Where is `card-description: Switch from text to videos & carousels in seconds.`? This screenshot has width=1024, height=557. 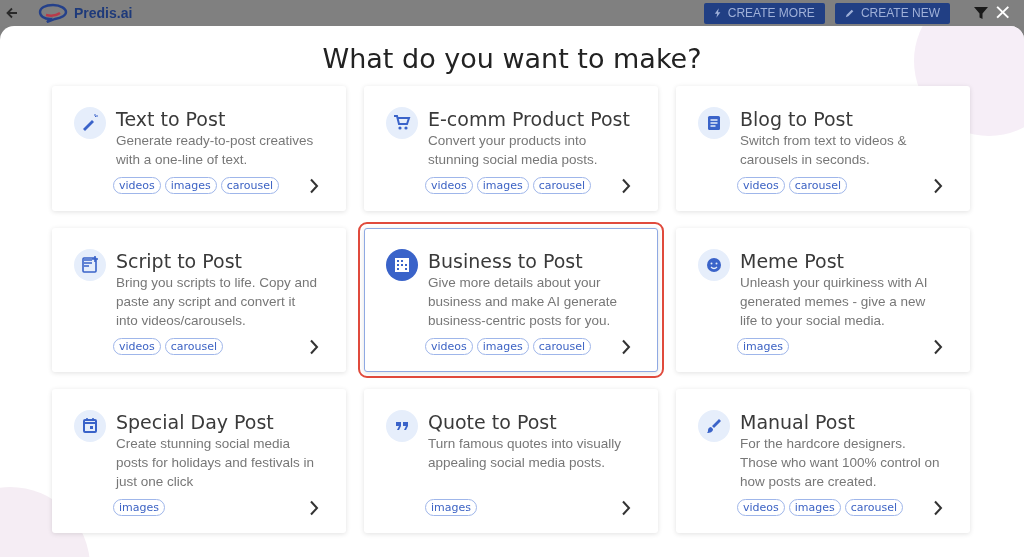
card-description: Switch from text to videos & carousels in seconds. is located at coordinates (824, 150).